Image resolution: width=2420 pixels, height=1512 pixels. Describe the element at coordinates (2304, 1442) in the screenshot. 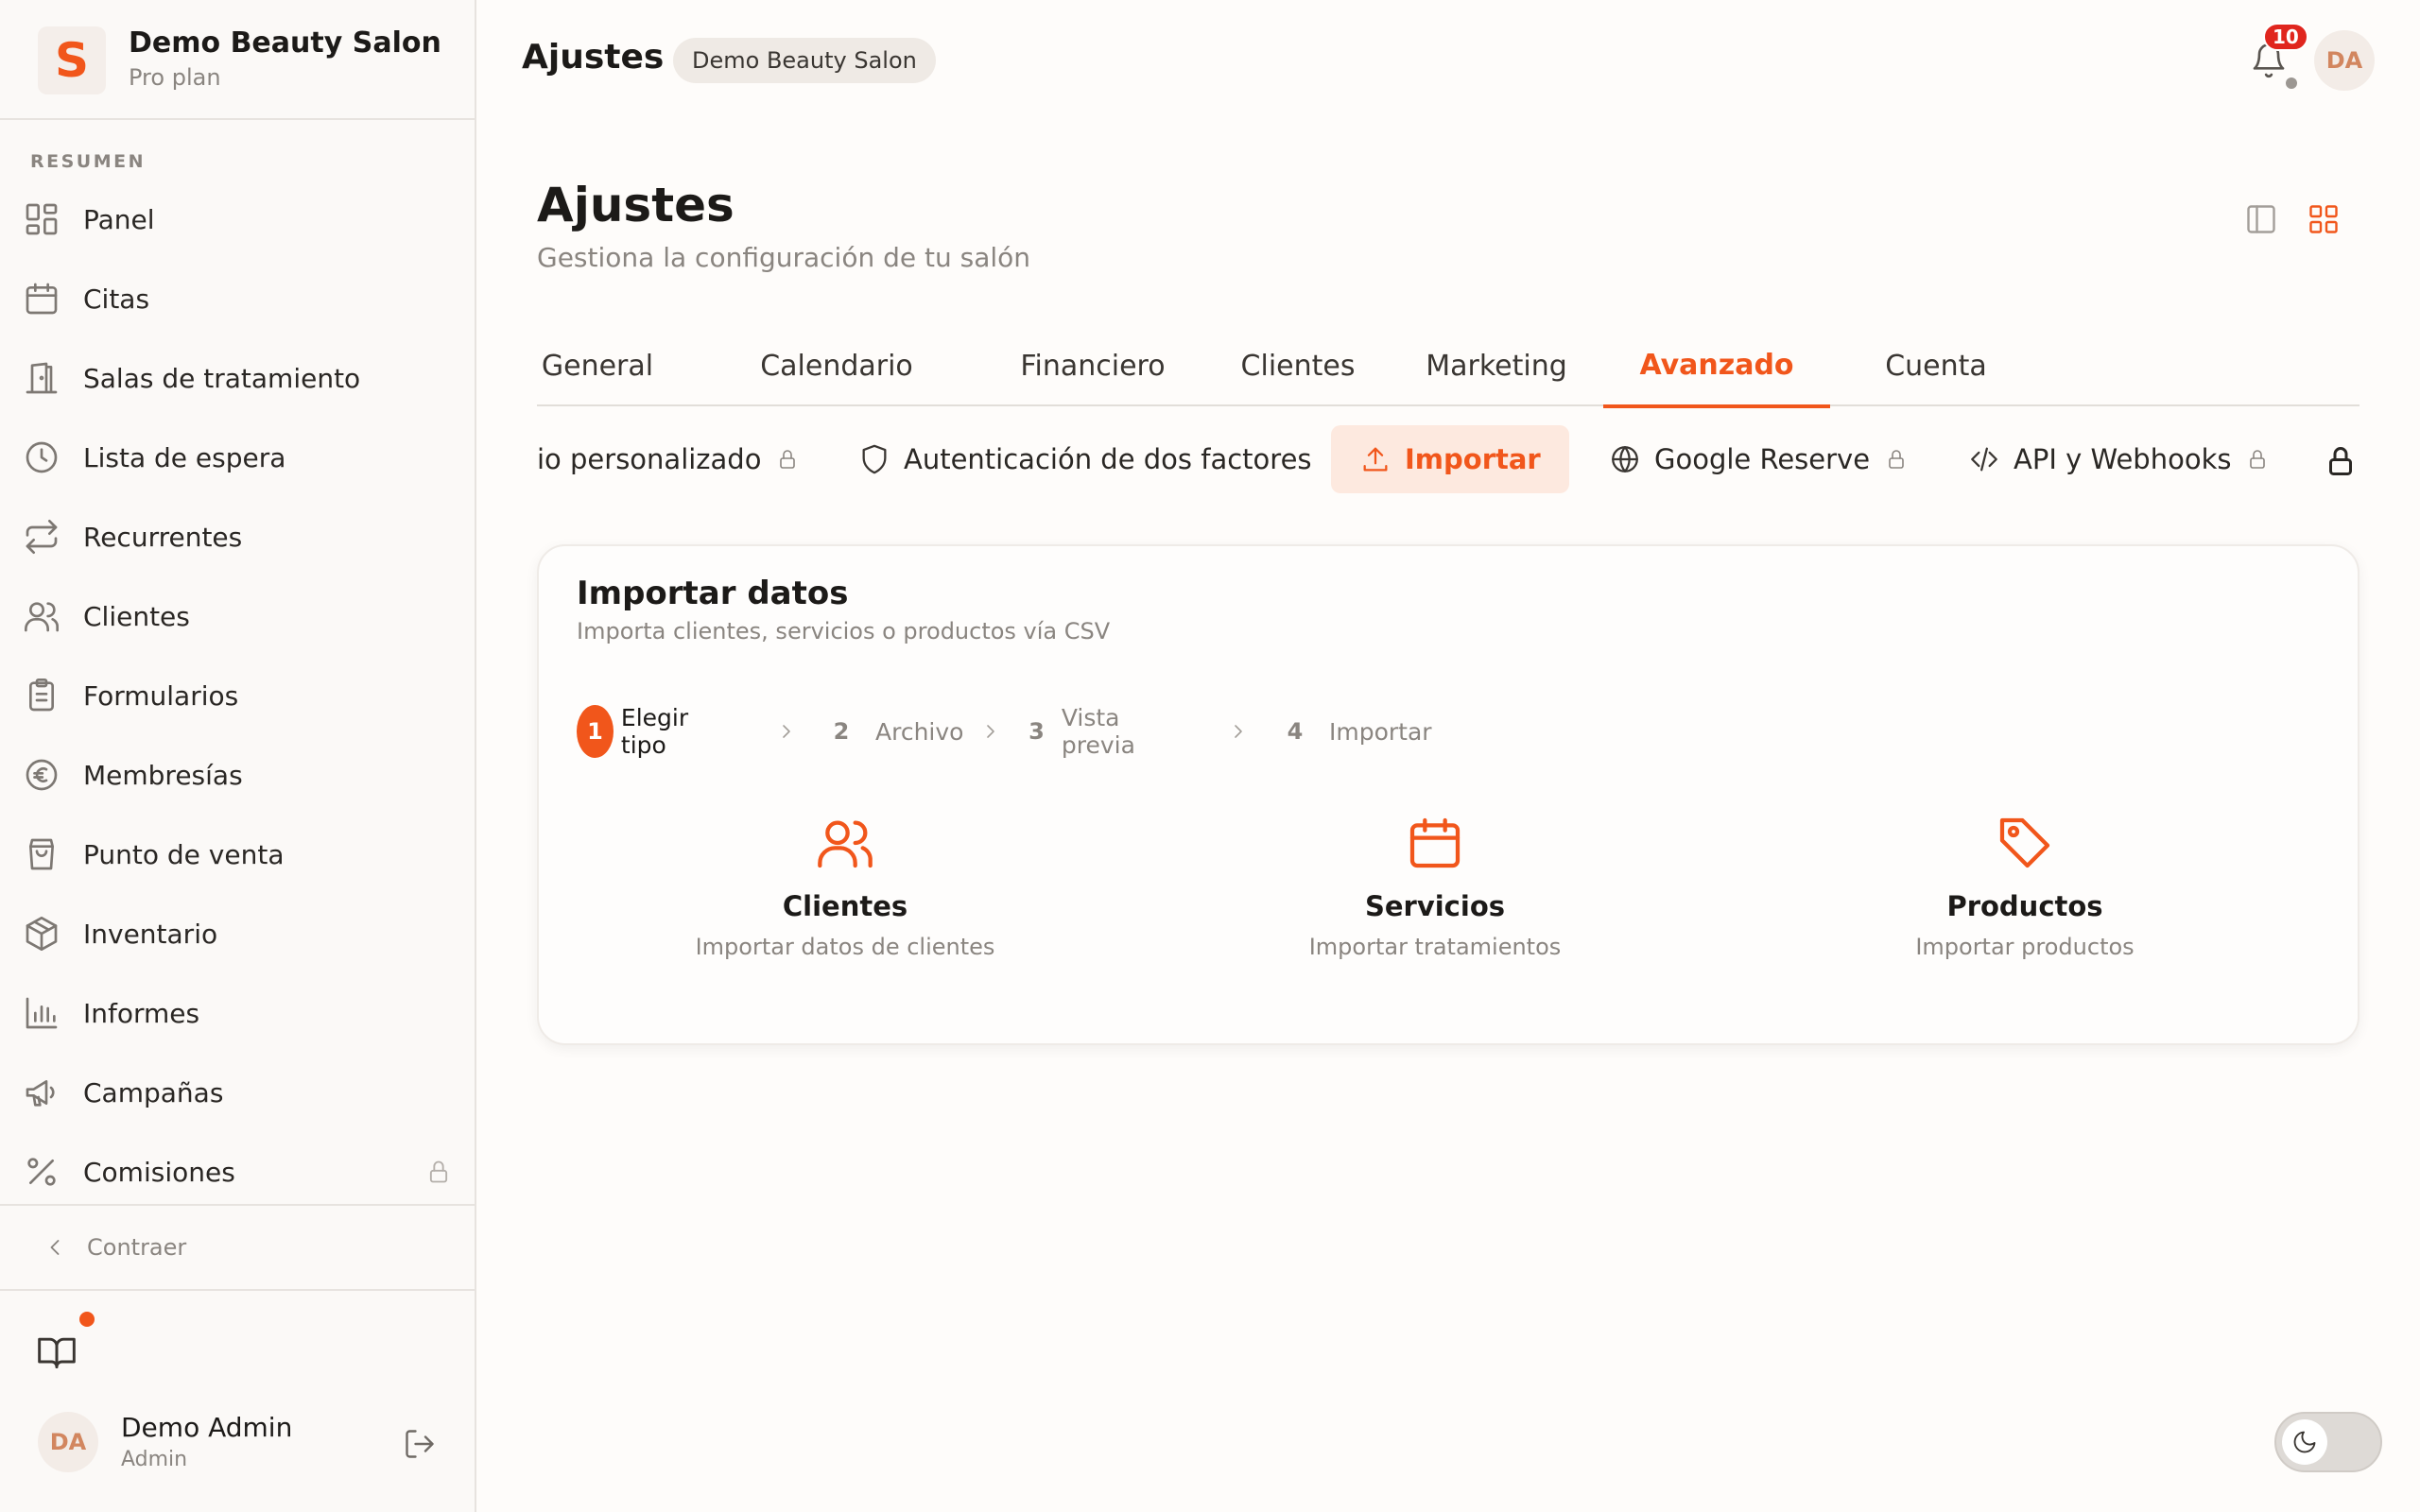

I see `moon-icon` at that location.